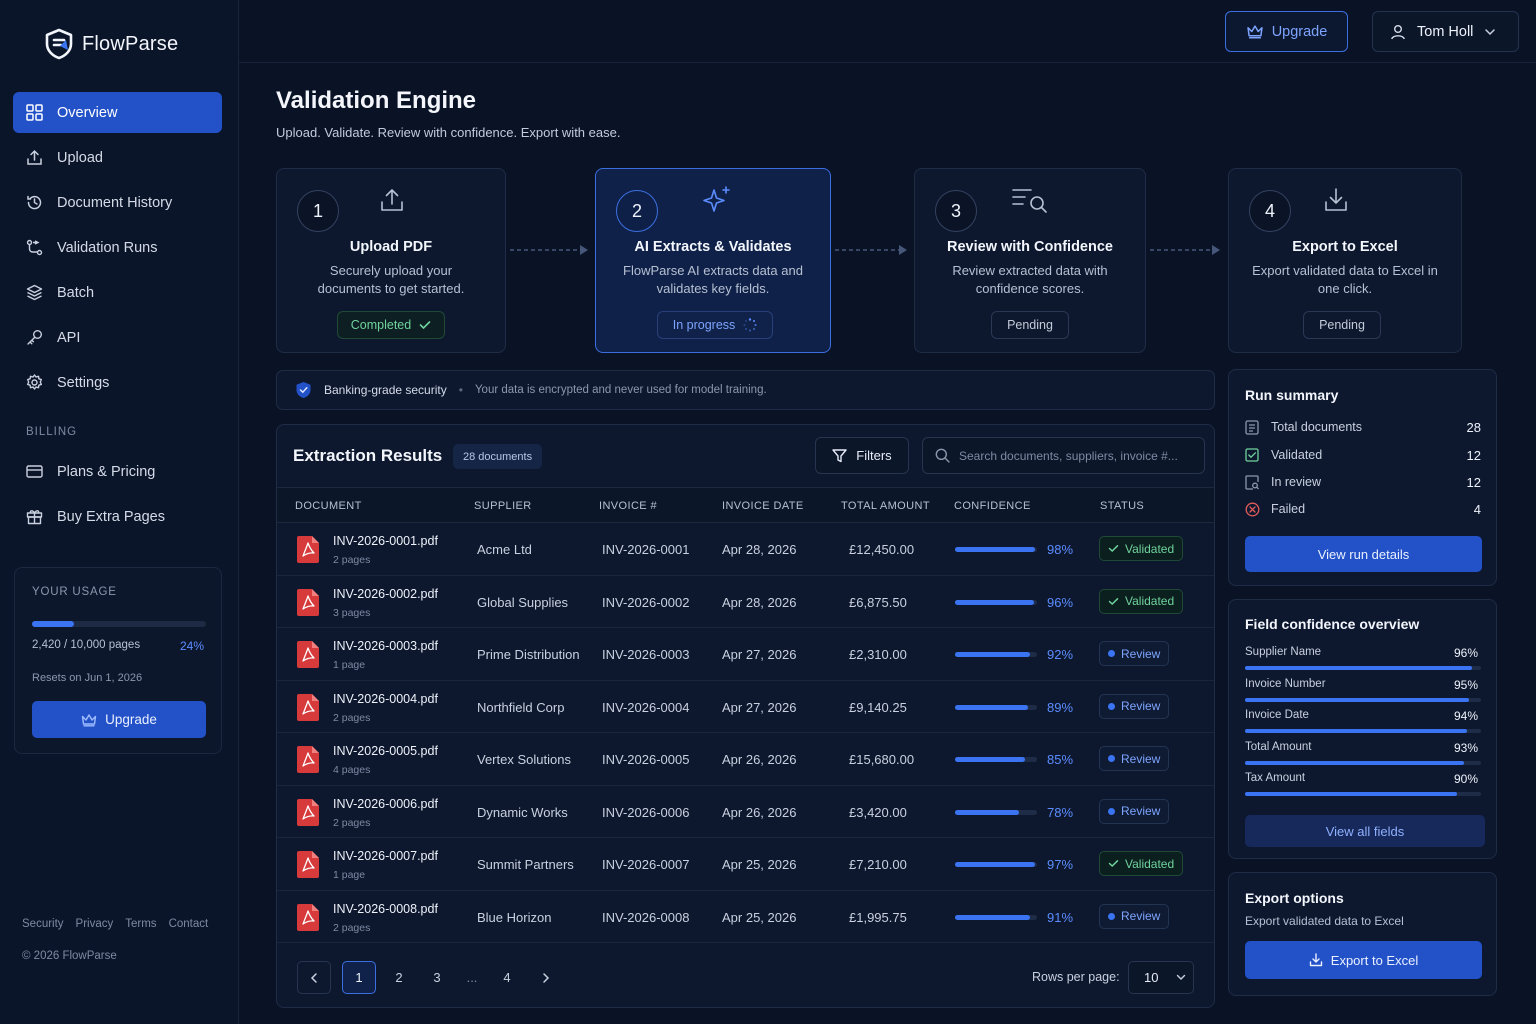  What do you see at coordinates (1363, 554) in the screenshot?
I see `view-run-details-button: View run details` at bounding box center [1363, 554].